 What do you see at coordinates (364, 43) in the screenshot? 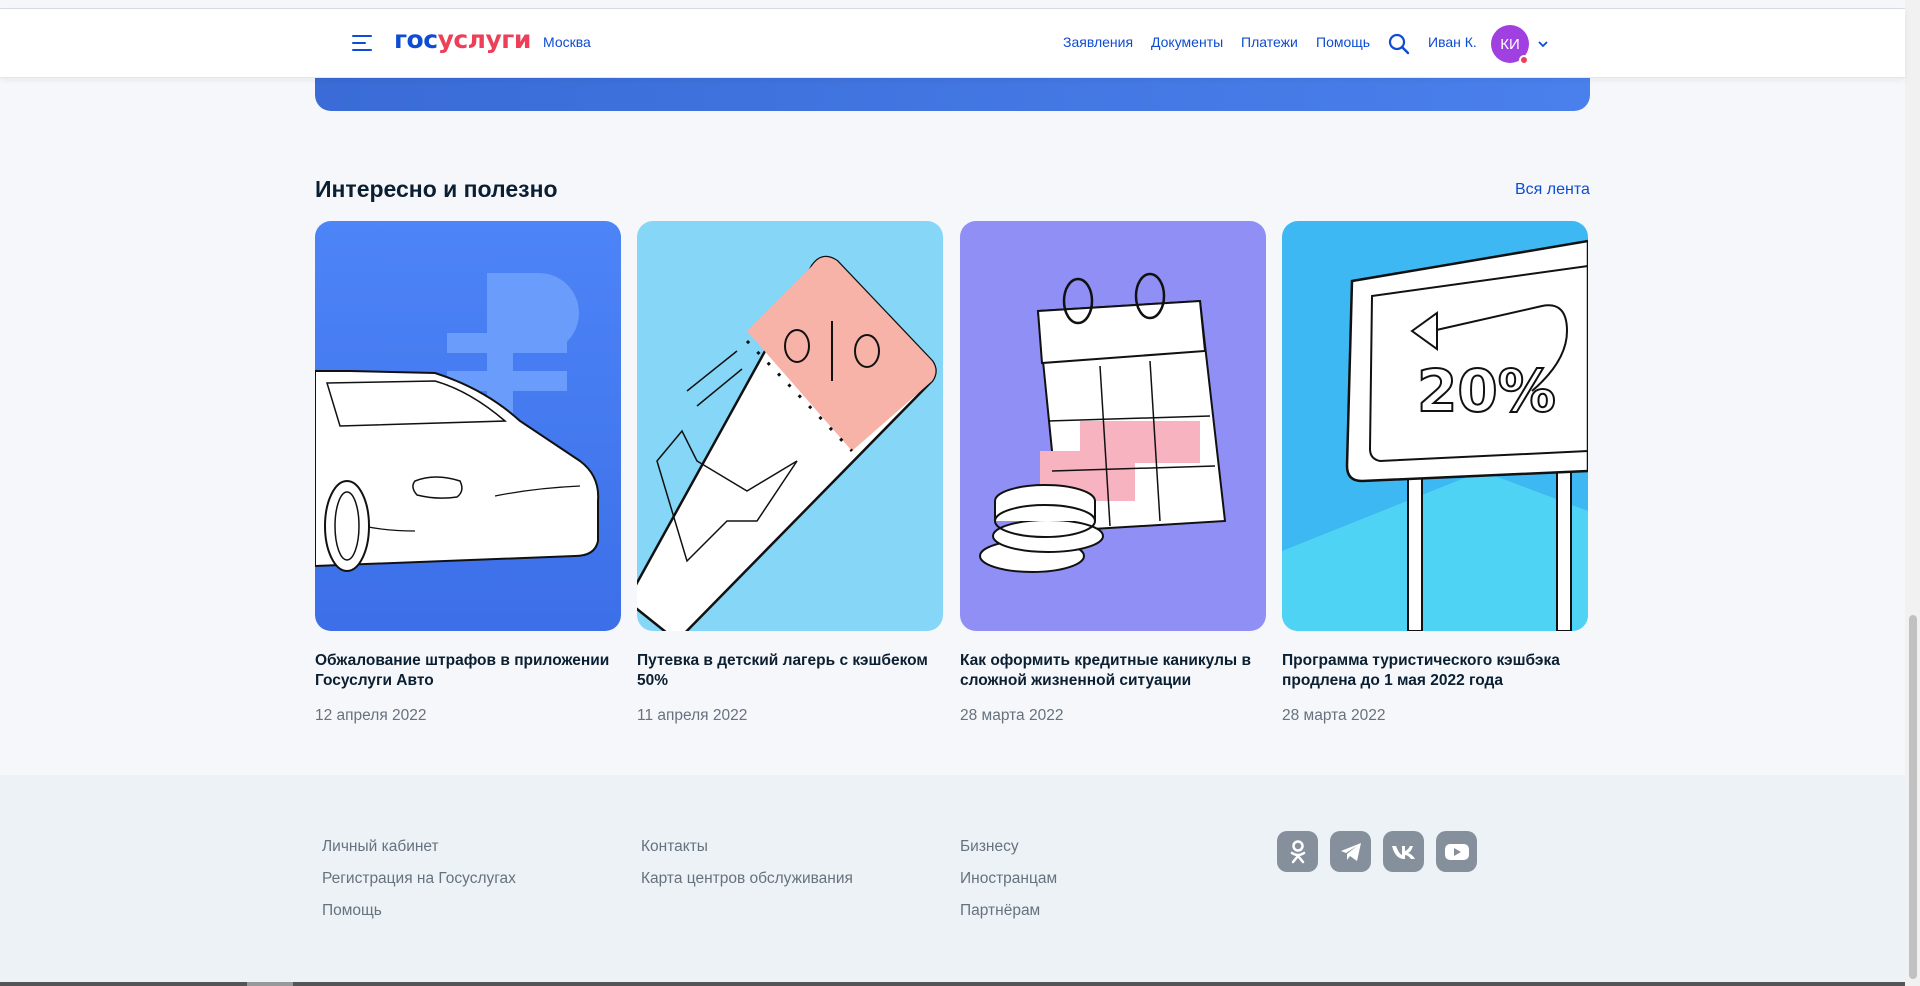
I see `menu-icon` at bounding box center [364, 43].